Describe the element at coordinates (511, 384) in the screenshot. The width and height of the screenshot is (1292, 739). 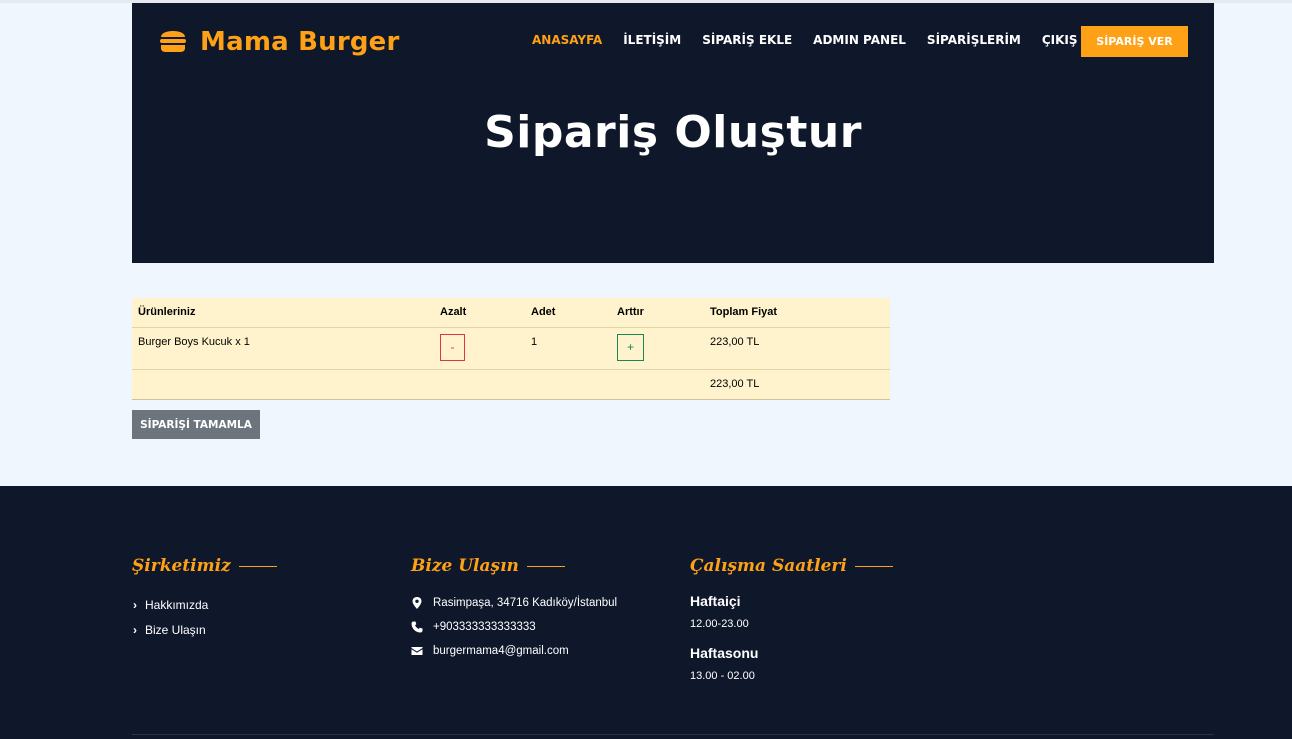
I see `total-row: 223,00 TL` at that location.